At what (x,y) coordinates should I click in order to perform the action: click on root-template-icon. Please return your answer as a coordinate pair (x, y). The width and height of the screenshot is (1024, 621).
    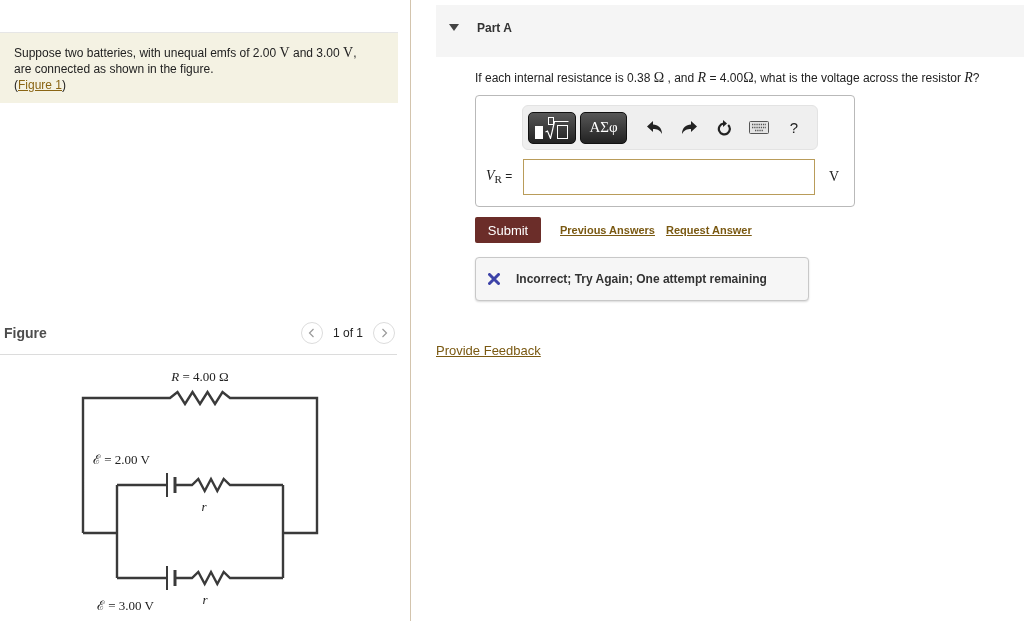
    Looking at the image, I should click on (552, 127).